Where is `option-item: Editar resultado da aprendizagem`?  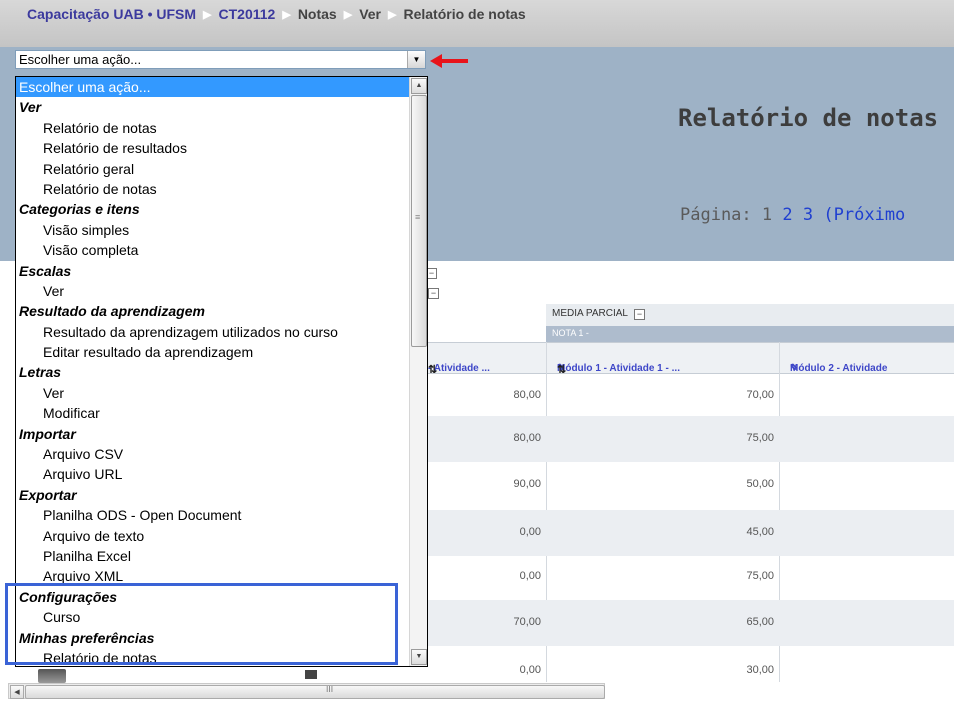
option-item: Editar resultado da aprendizagem is located at coordinates (221, 352).